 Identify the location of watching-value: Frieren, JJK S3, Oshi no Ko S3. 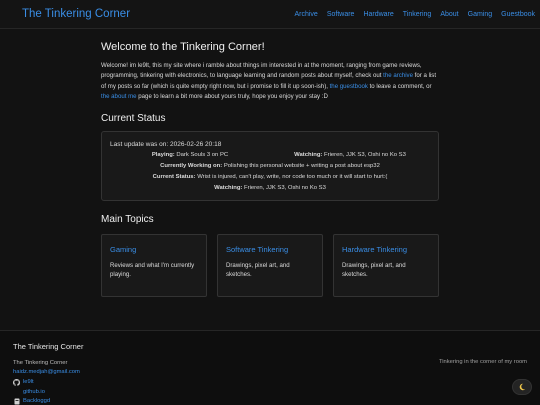
(365, 154).